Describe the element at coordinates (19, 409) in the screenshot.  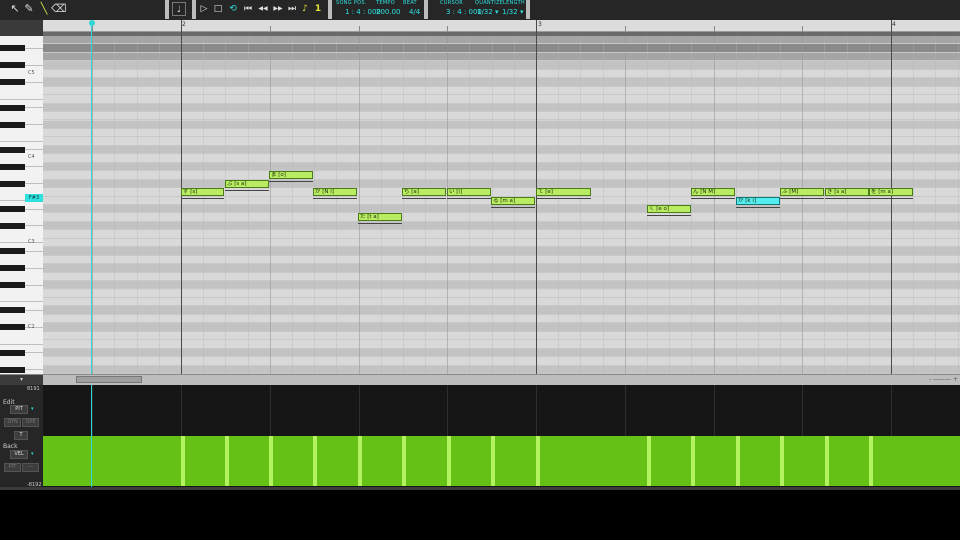
I see `edit-param-select: PIT` at that location.